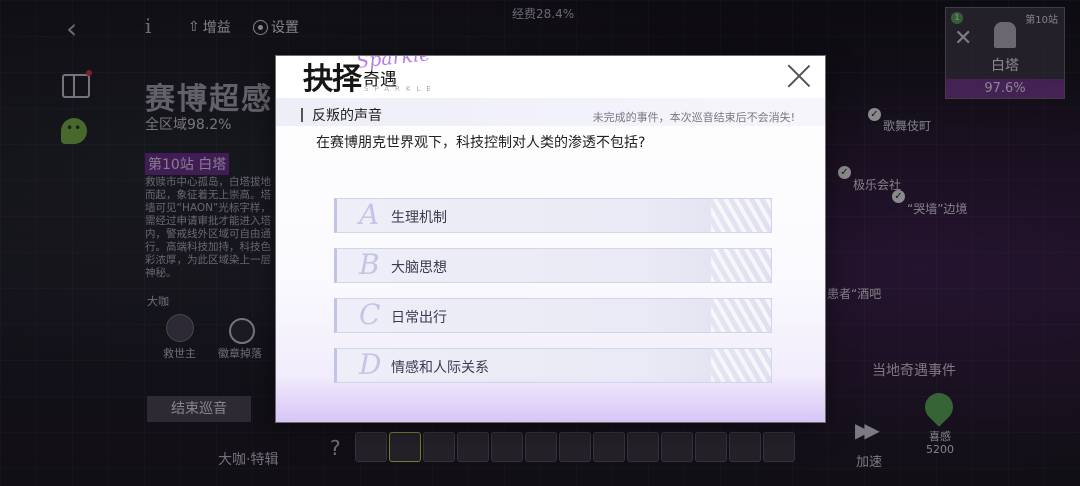  What do you see at coordinates (550, 399) in the screenshot?
I see `dialog-glow` at bounding box center [550, 399].